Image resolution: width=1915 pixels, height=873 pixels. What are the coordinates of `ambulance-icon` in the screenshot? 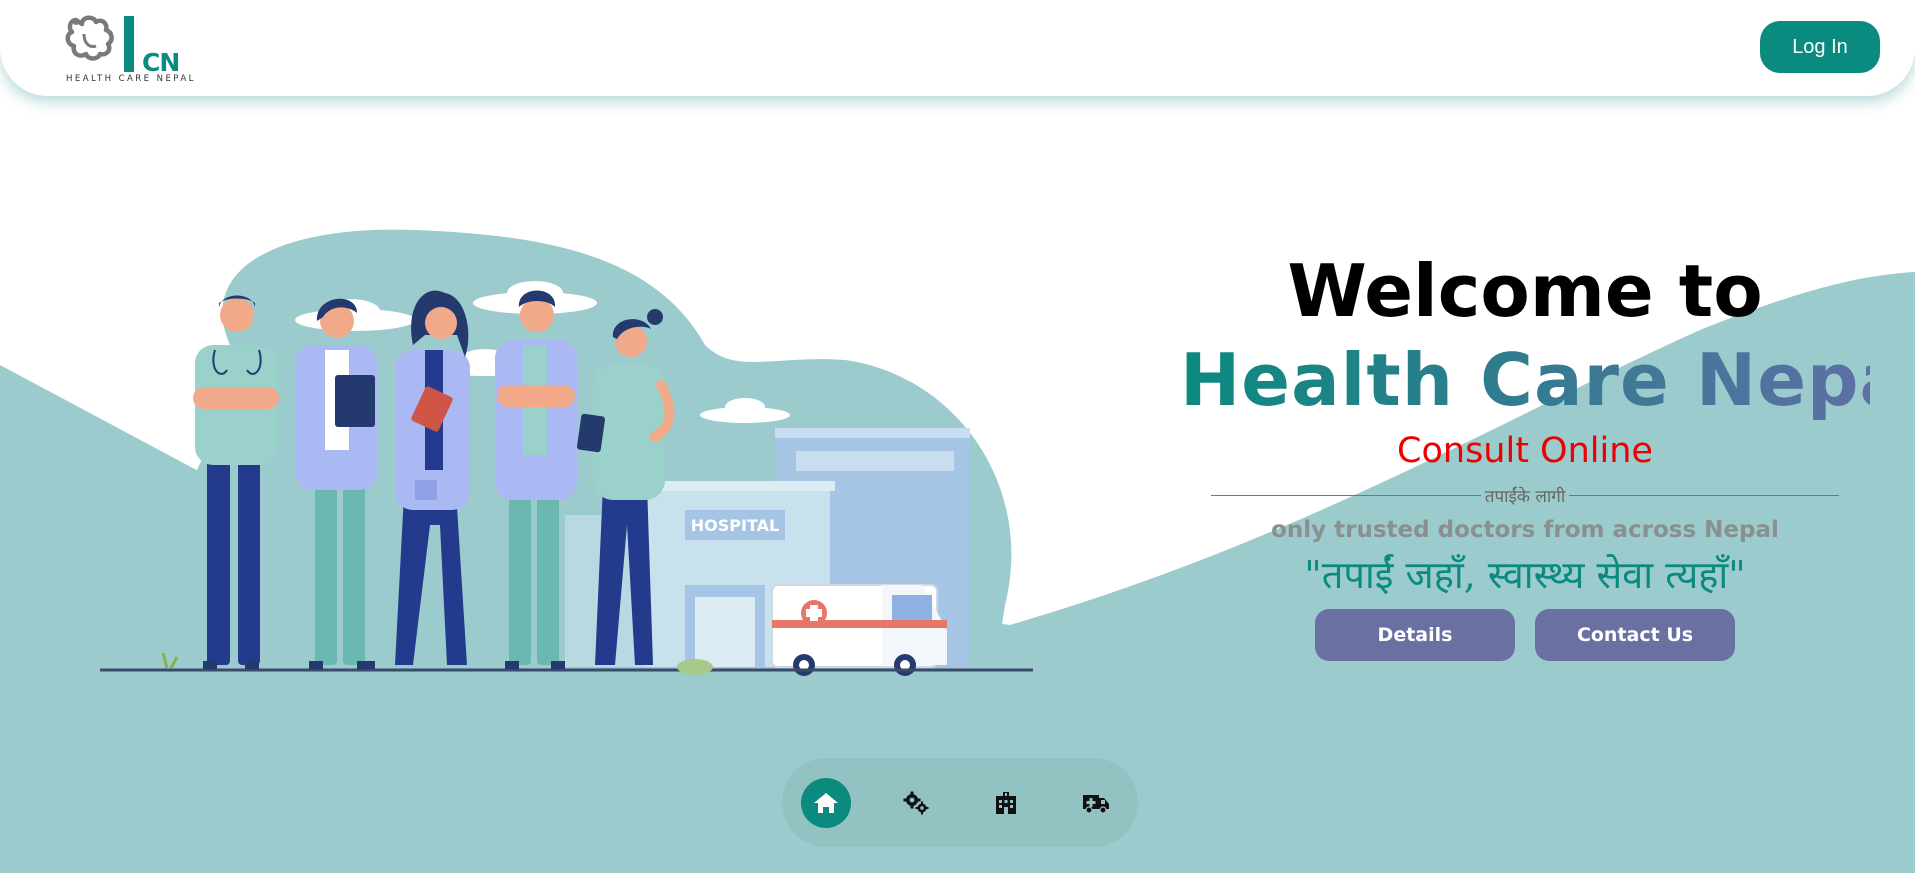 It's located at (1096, 804).